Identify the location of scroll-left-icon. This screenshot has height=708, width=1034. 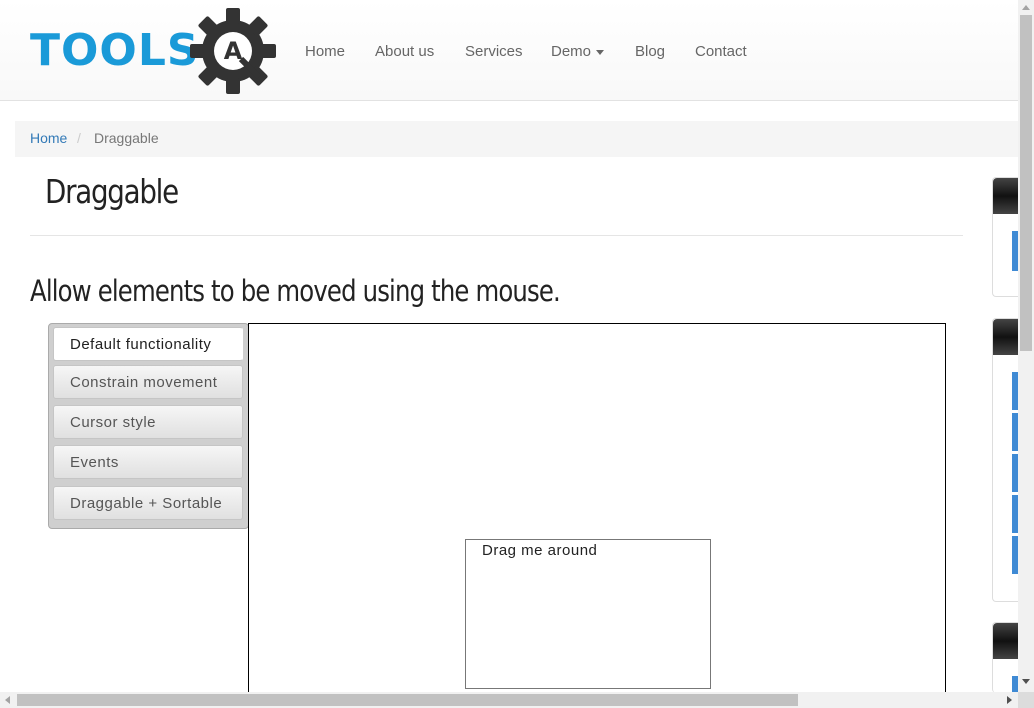
(7, 700).